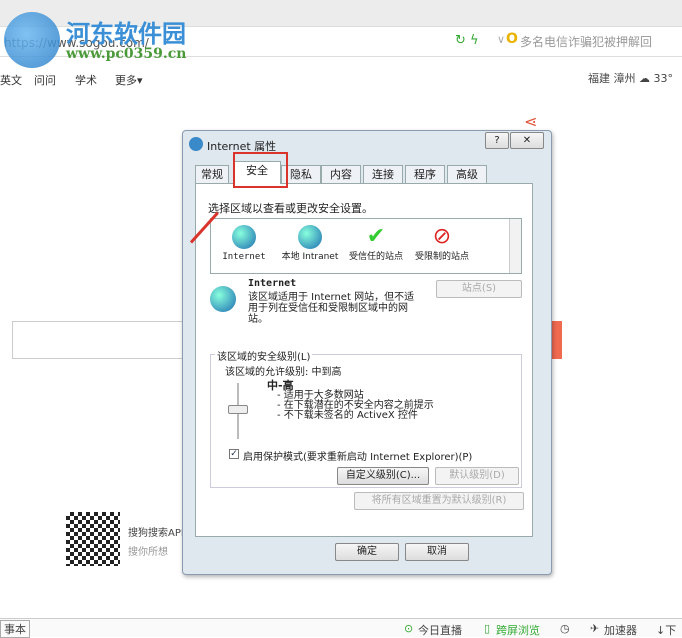  What do you see at coordinates (341, 628) in the screenshot?
I see `status-bar: 事本 ⊙ 今日直播 ▯ 跨屏浏览 ◷ ✈ 加速器 ↓下` at bounding box center [341, 628].